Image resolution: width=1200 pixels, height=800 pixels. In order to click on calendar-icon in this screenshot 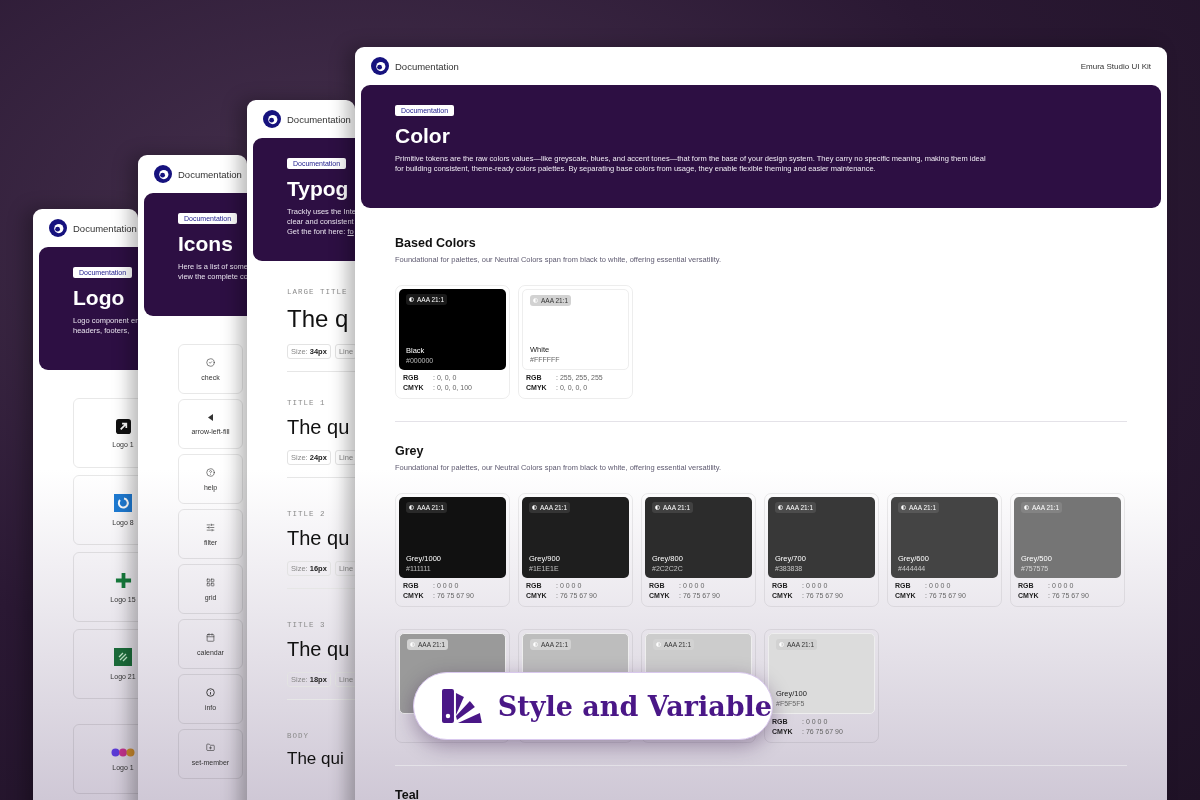, I will do `click(210, 637)`.